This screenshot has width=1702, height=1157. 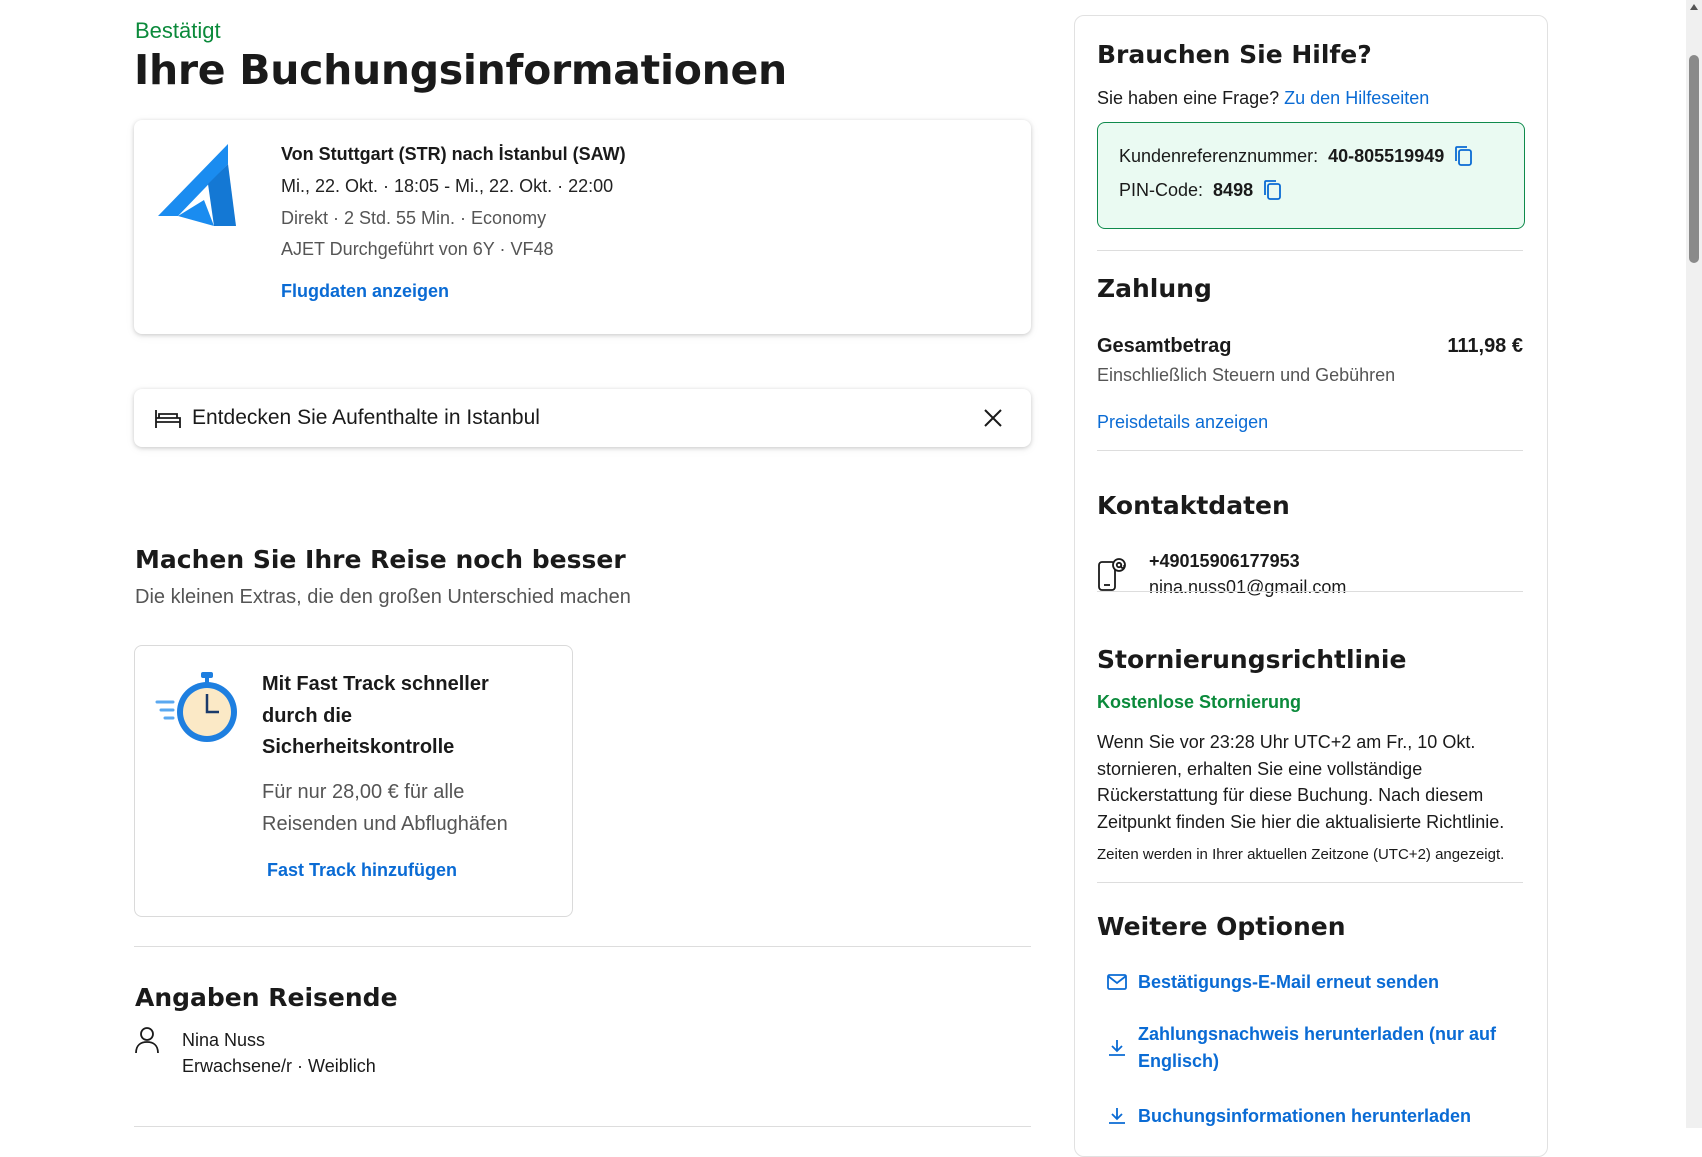 I want to click on resend-email-label: Bestätigungs-E-Mail erneut senden, so click(x=1289, y=982).